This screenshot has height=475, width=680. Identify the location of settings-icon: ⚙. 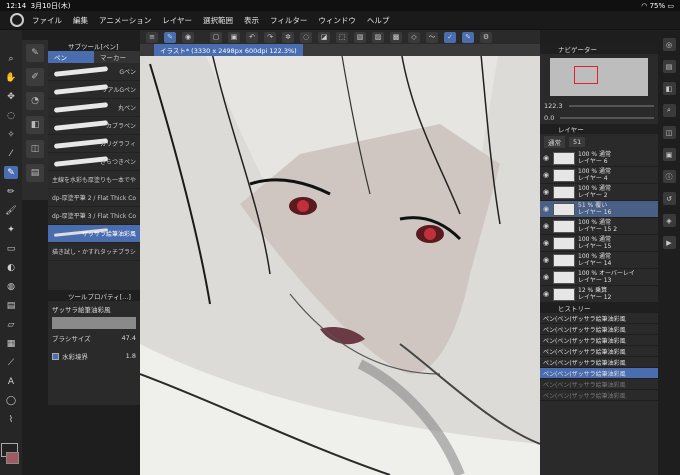
(486, 37).